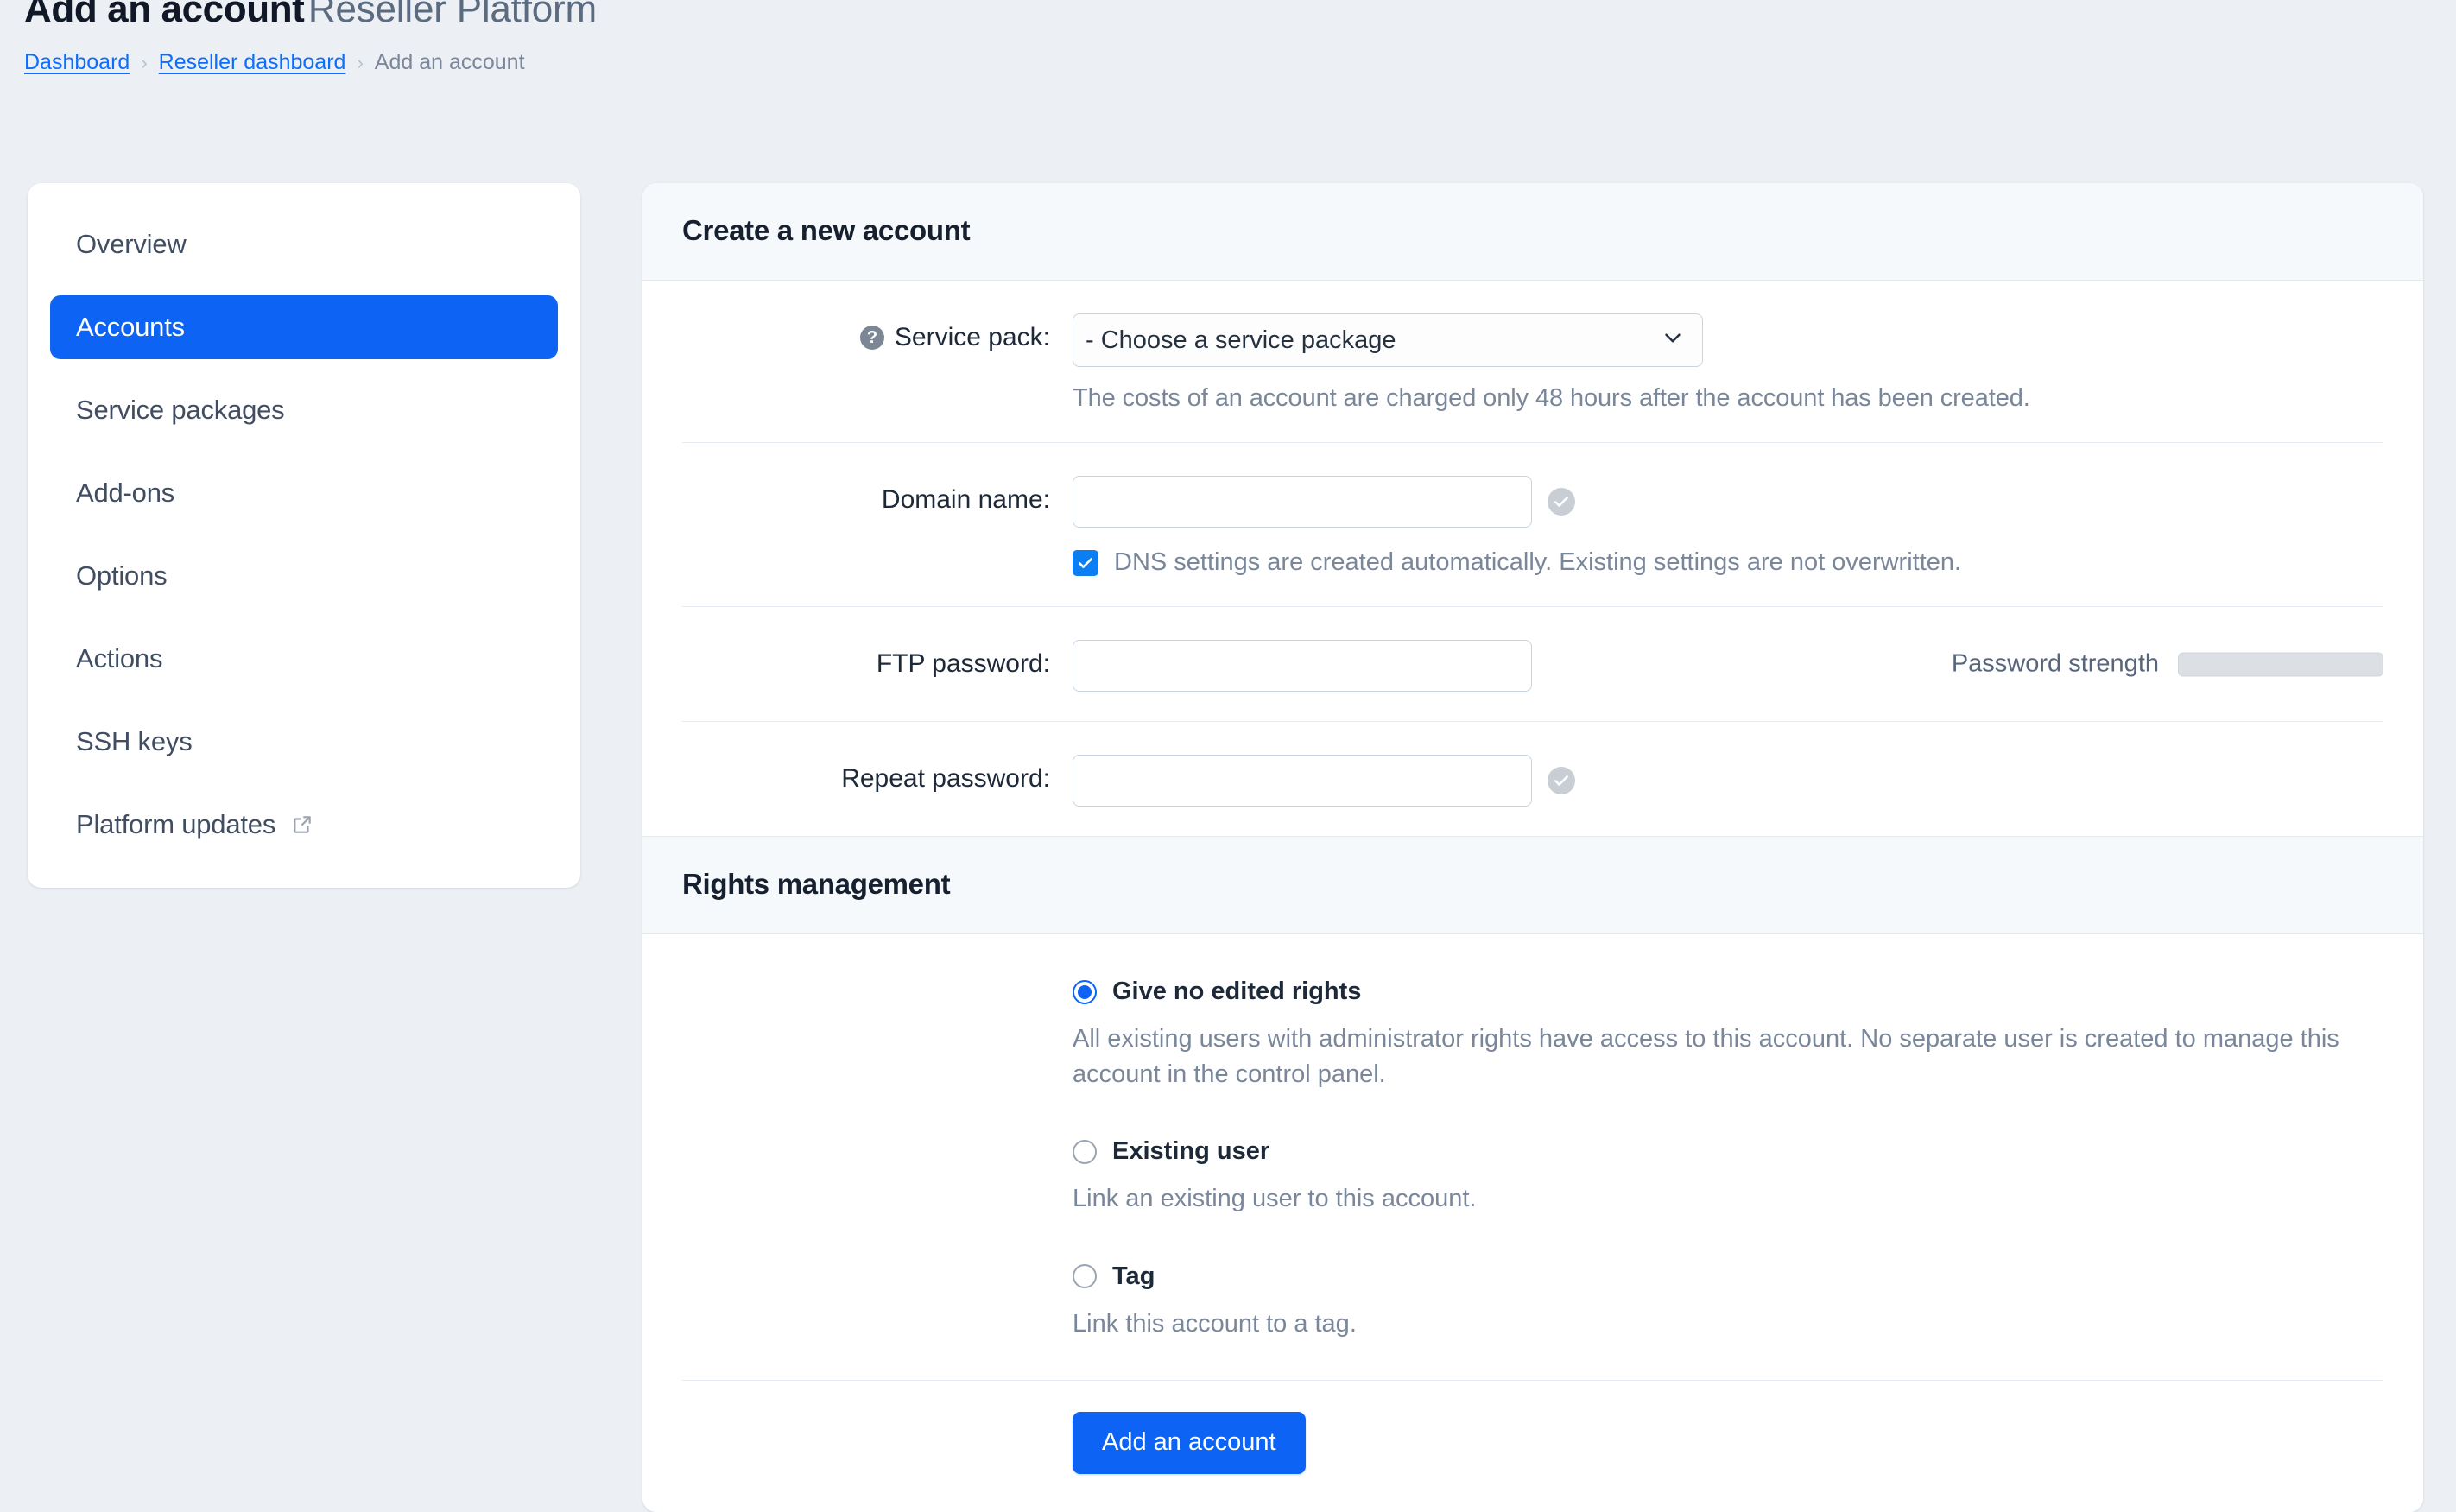  What do you see at coordinates (1302, 666) in the screenshot?
I see `ftp-password-input` at bounding box center [1302, 666].